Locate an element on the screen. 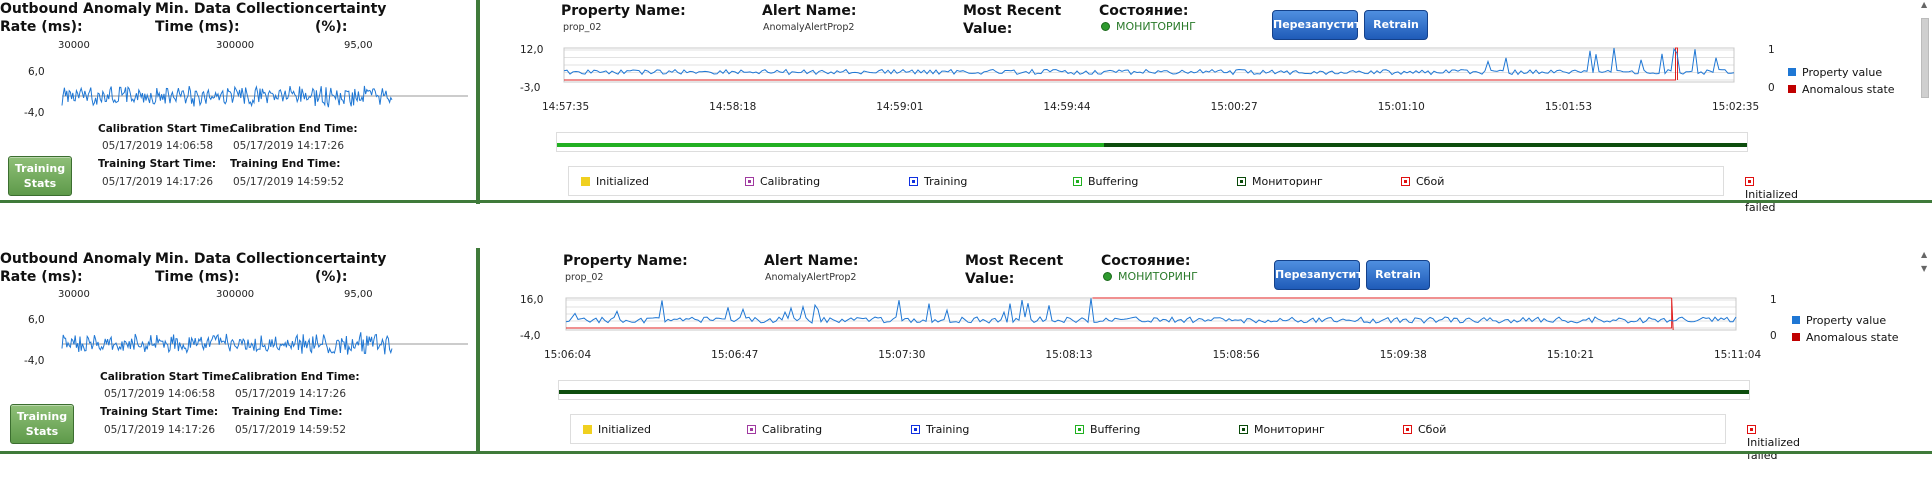 The image size is (1932, 478). state-legend-item: Сбой is located at coordinates (1422, 181).